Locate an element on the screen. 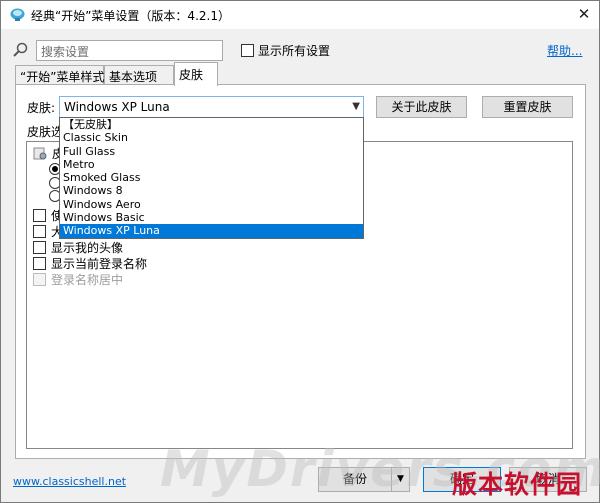 The width and height of the screenshot is (600, 503). show-avatar-checkbox is located at coordinates (39, 247).